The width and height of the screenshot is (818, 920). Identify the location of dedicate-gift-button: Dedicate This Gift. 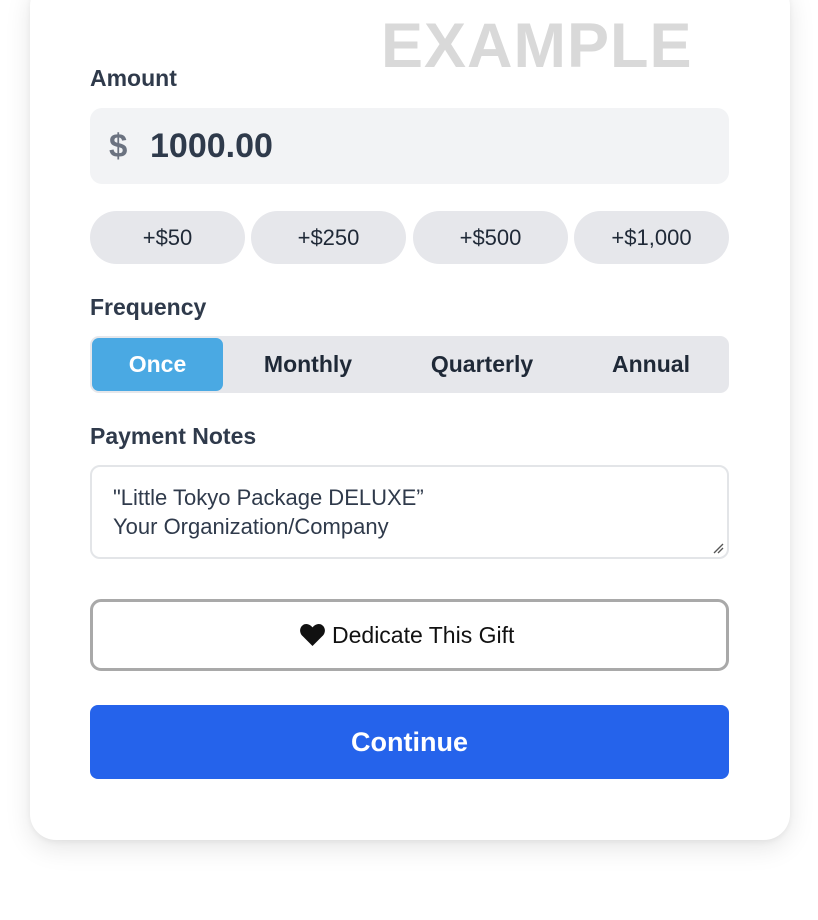
(409, 635).